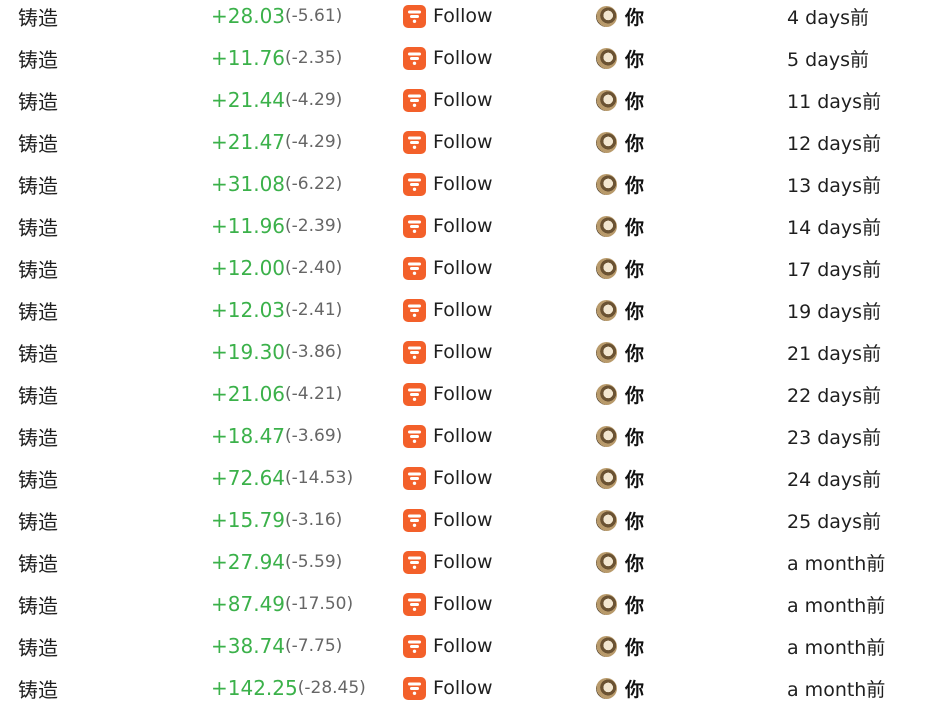 The height and width of the screenshot is (709, 943). What do you see at coordinates (319, 478) in the screenshot?
I see `fee-value: (-14.53)` at bounding box center [319, 478].